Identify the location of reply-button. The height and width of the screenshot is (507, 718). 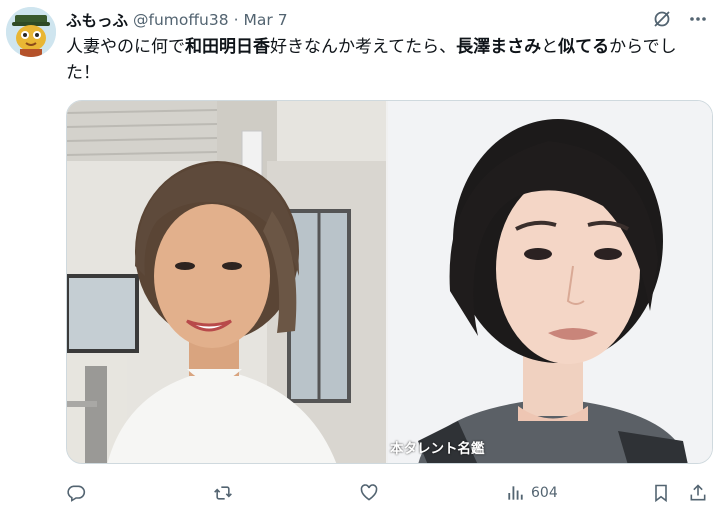
(76, 493).